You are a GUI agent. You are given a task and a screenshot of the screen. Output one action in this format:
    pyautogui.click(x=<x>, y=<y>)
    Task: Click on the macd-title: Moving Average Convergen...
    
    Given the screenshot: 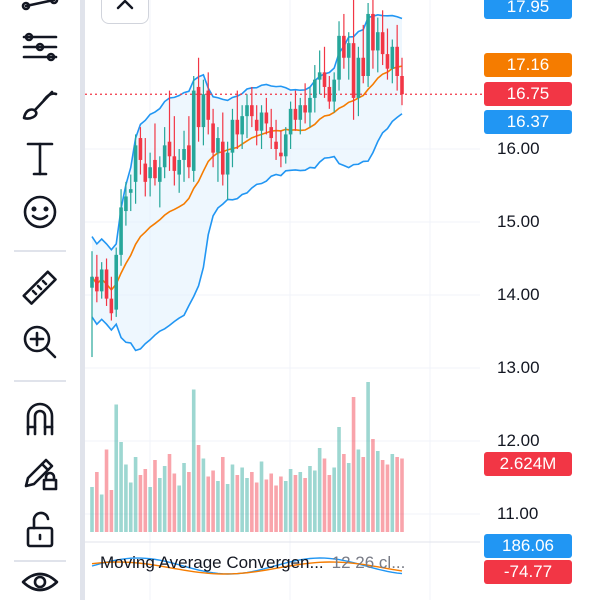 What is the action you would take?
    pyautogui.click(x=212, y=562)
    